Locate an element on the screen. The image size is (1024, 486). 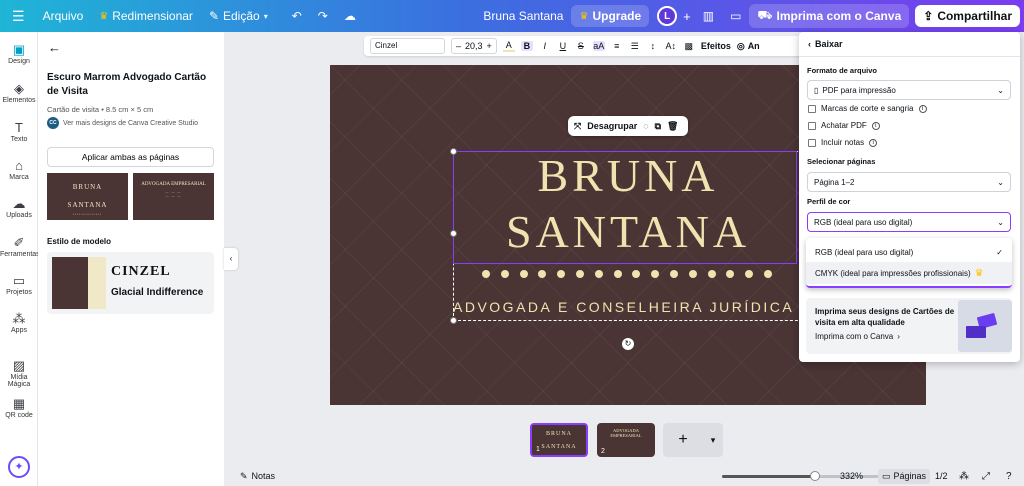
bold-icon: B is located at coordinates (526, 46).